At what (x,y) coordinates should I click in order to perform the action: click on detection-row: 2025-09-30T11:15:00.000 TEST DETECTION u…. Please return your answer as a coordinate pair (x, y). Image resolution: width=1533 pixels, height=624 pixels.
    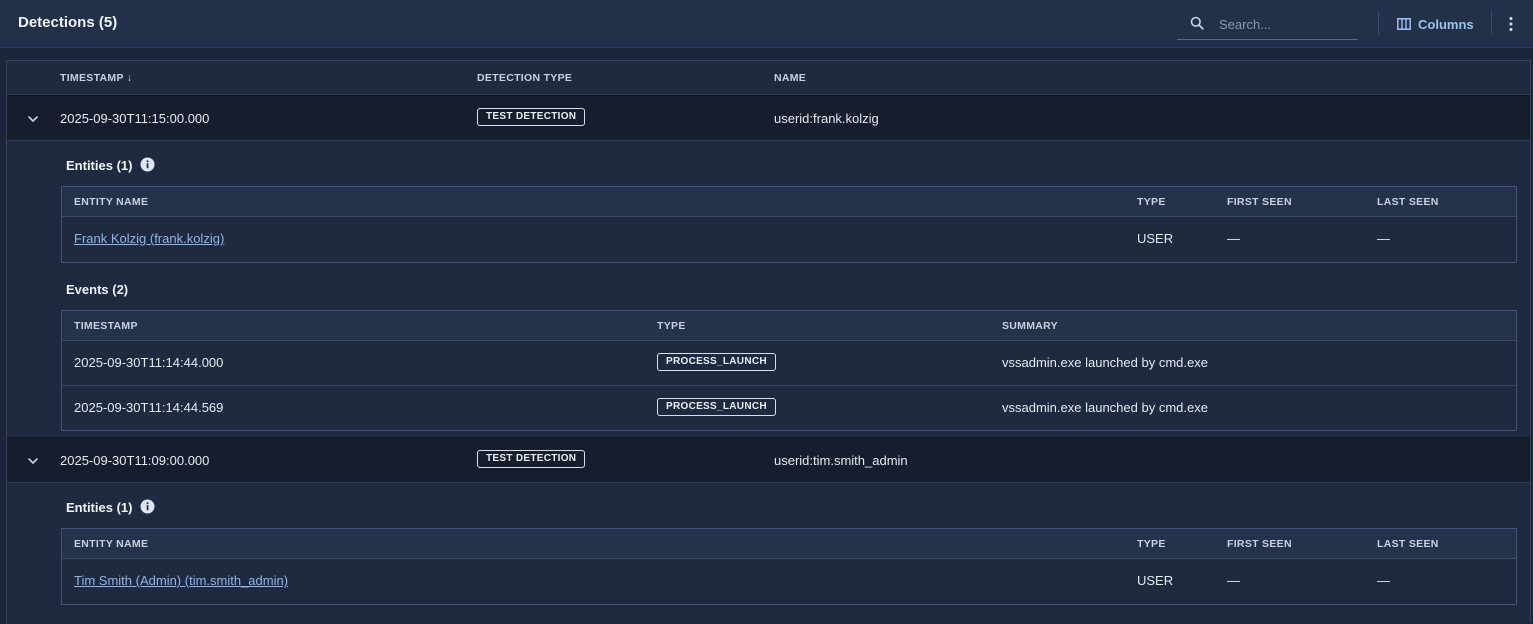
    Looking at the image, I should click on (768, 118).